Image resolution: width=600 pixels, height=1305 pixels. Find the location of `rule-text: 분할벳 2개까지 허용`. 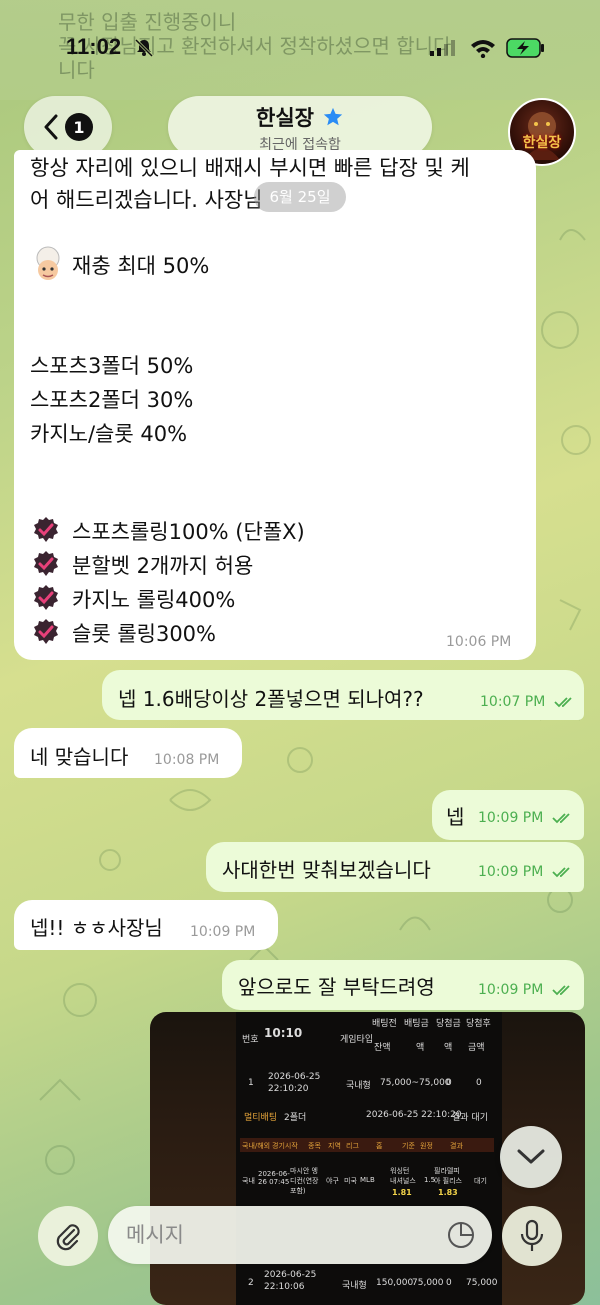

rule-text: 분할벳 2개까지 허용 is located at coordinates (163, 566).